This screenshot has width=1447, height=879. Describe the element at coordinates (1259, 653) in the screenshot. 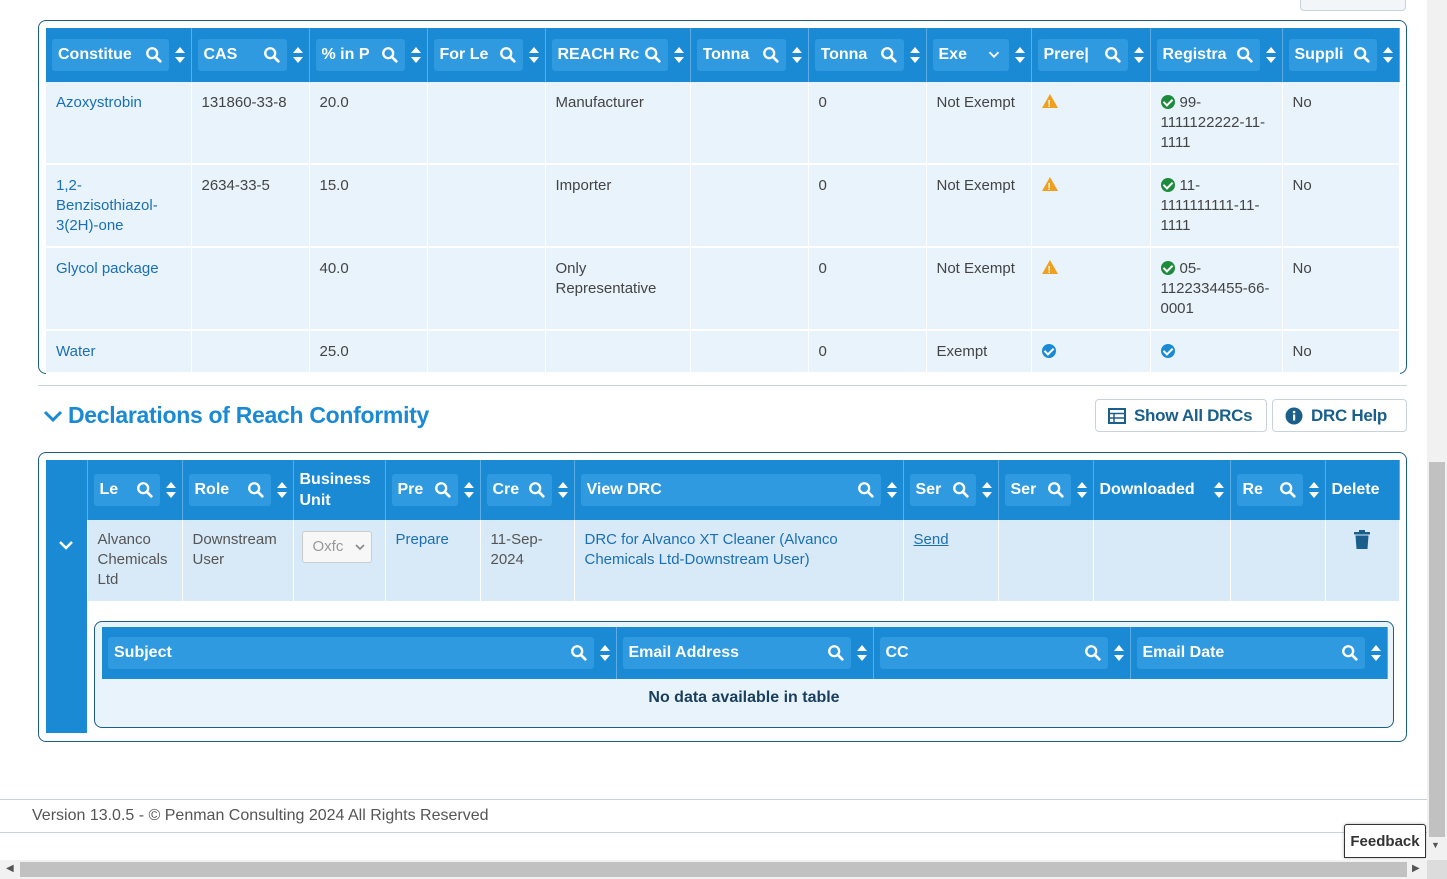

I see `col-email-date: Email Date` at that location.